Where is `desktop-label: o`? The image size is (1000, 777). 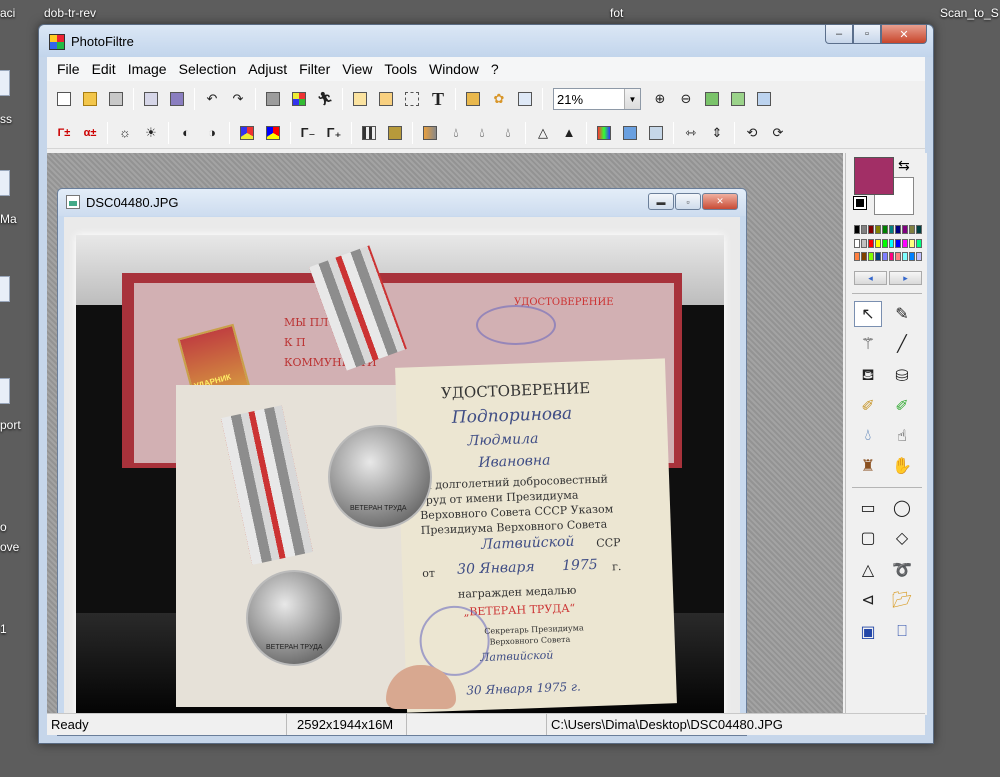
desktop-label: o is located at coordinates (3, 527).